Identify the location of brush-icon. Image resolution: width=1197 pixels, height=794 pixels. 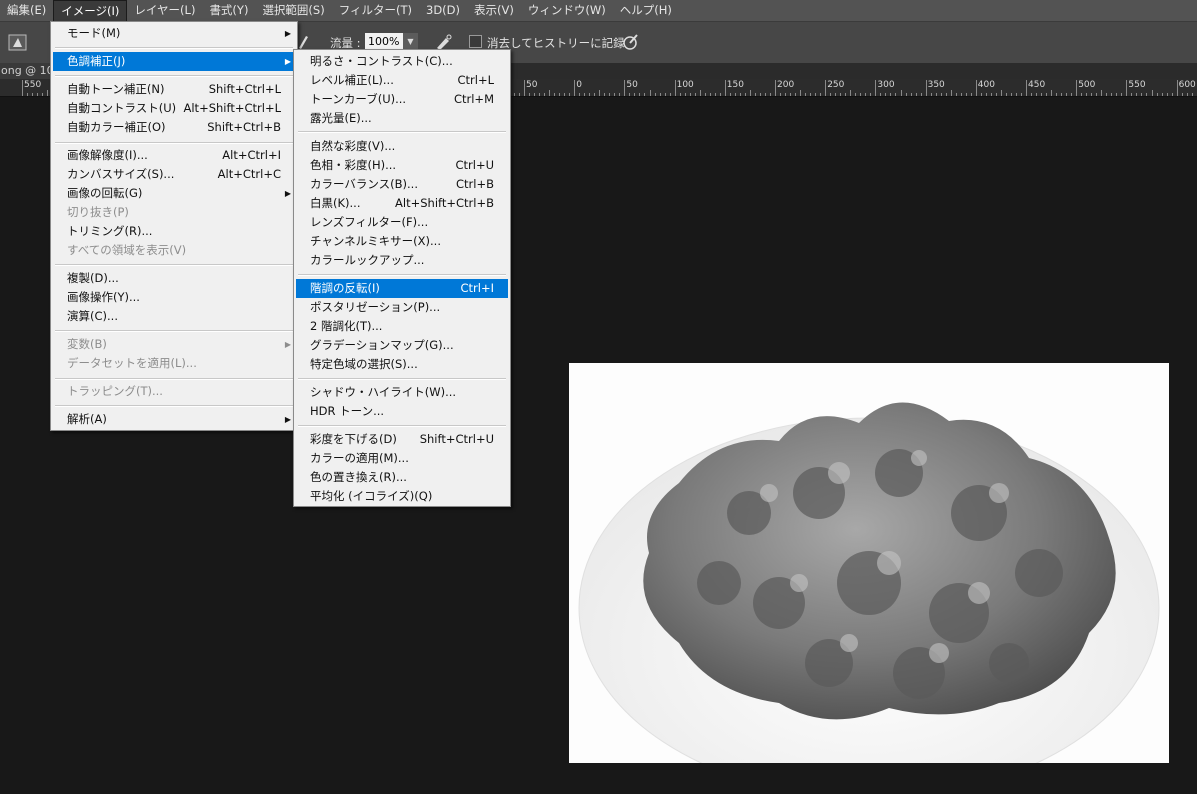
(303, 42).